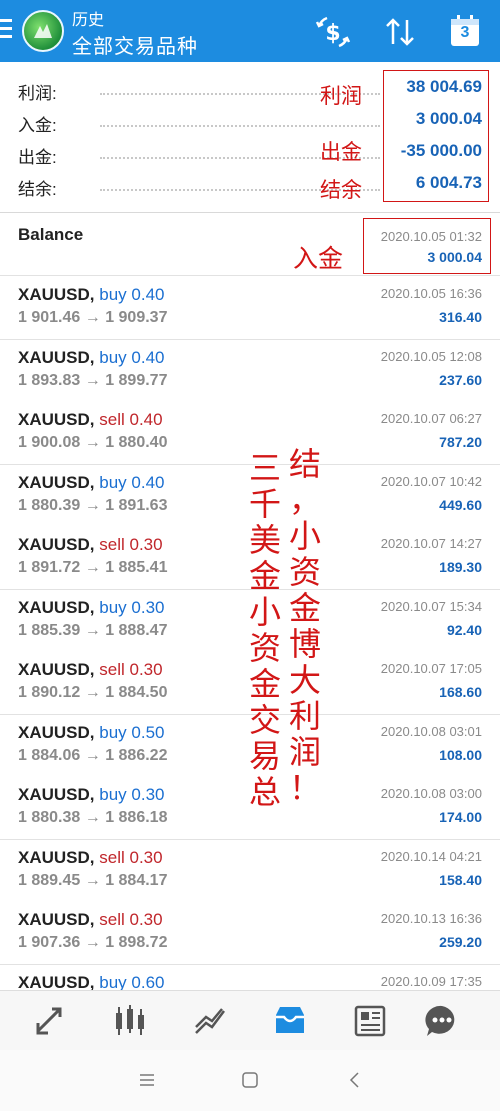  I want to click on deal-profit: 787.20, so click(460, 442).